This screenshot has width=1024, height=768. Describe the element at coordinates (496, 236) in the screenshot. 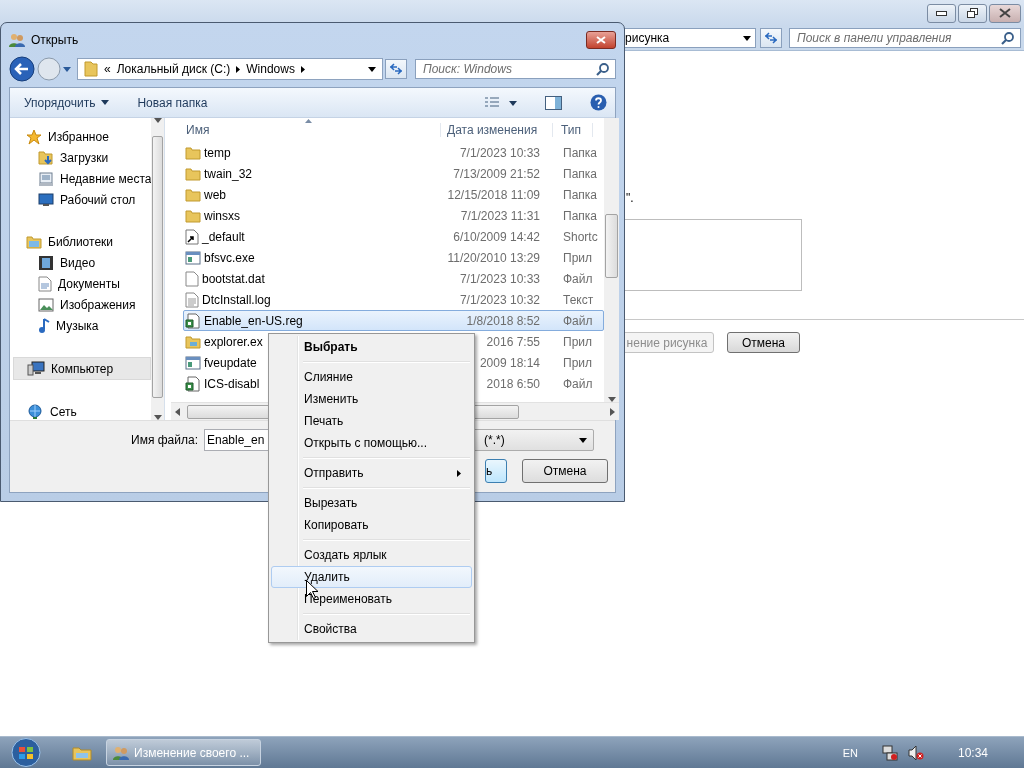

I see `date-cell-text: 6/10/2009 14:42` at that location.